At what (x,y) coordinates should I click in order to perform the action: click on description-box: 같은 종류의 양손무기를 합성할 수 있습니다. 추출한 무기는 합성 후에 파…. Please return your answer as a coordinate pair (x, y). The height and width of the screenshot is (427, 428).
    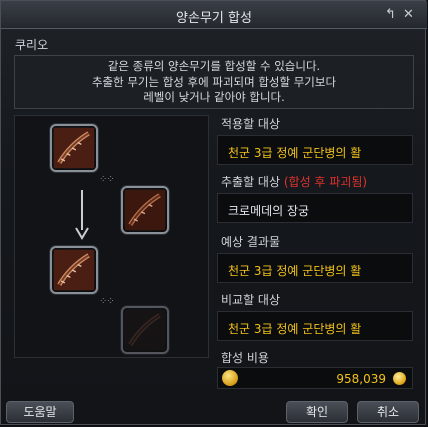
    Looking at the image, I should click on (214, 82).